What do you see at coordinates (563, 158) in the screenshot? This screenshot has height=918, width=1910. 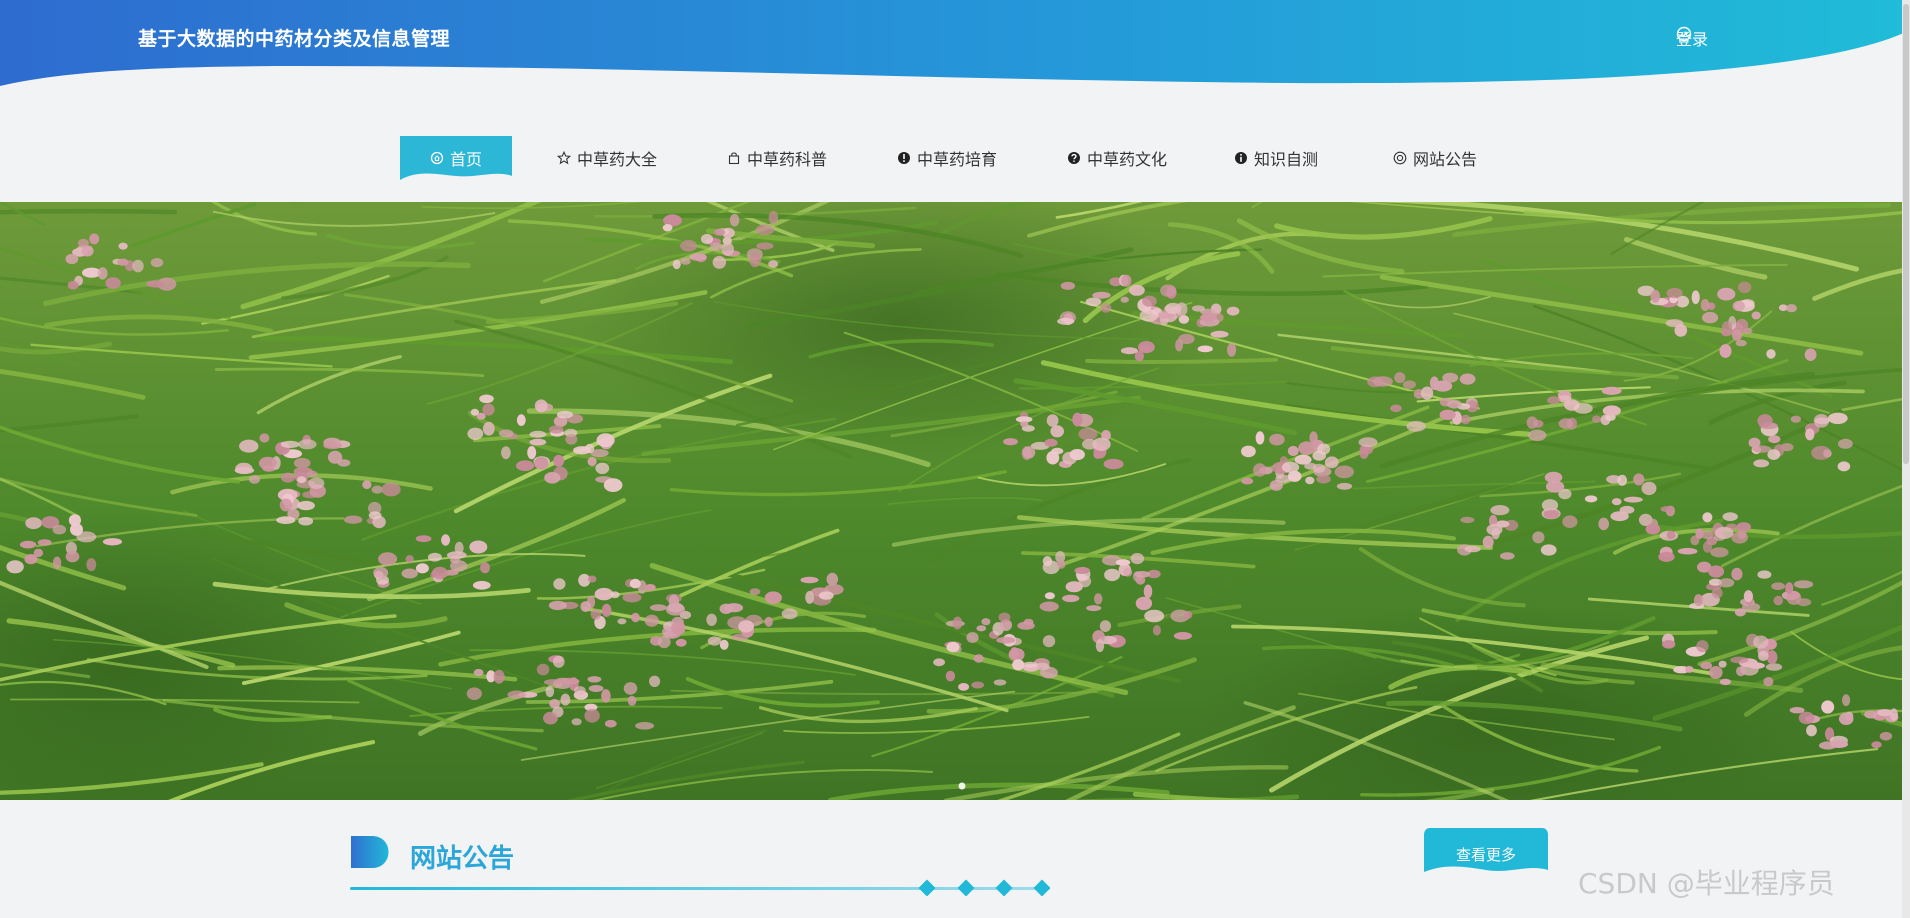 I see `star-icon` at bounding box center [563, 158].